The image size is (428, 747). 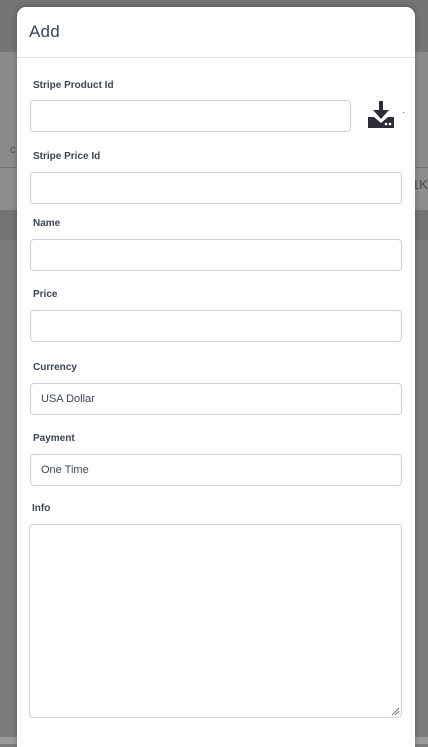 What do you see at coordinates (216, 32) in the screenshot?
I see `modal-header: Add` at bounding box center [216, 32].